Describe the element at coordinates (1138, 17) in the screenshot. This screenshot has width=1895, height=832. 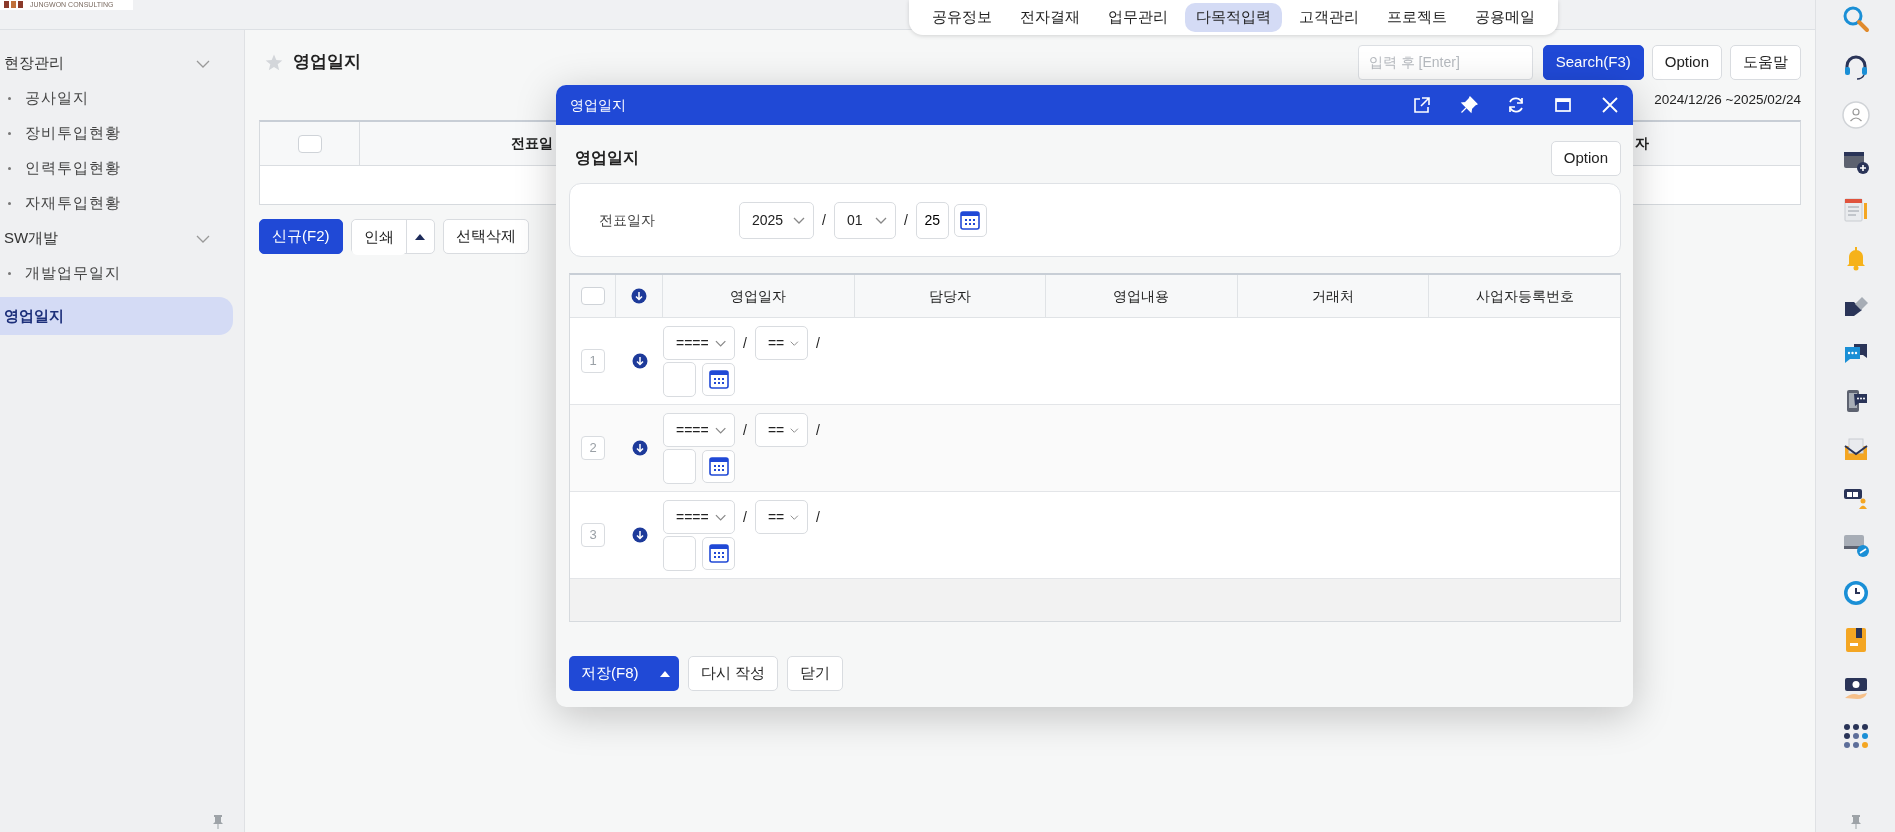
I see `nav-tab: 업무관리` at that location.